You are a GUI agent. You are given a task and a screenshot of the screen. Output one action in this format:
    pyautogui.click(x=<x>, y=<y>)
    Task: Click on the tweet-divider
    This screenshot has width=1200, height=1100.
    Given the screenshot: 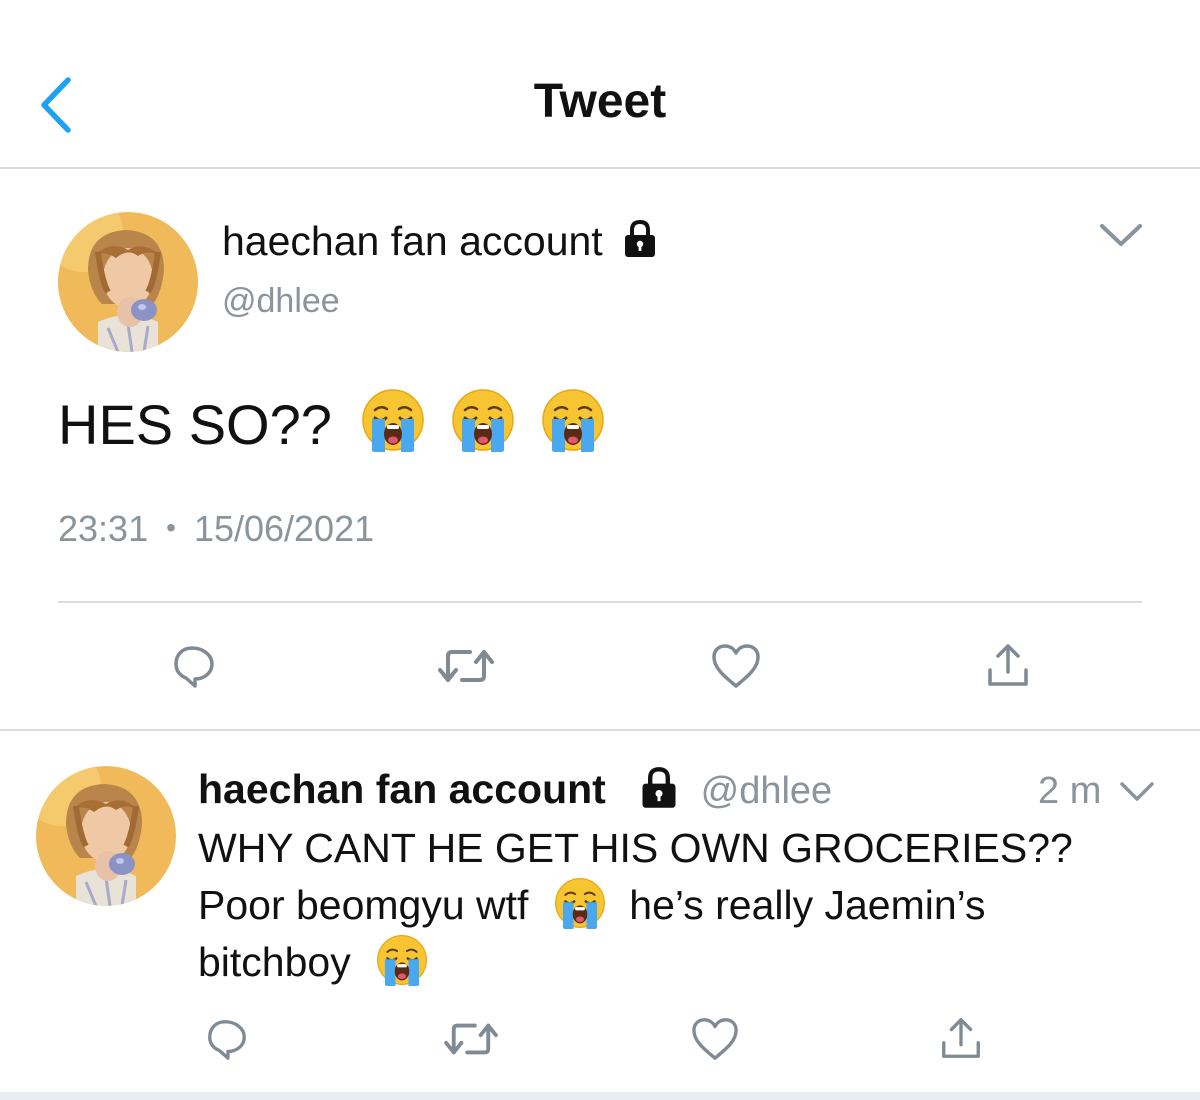 What is the action you would take?
    pyautogui.click(x=600, y=730)
    